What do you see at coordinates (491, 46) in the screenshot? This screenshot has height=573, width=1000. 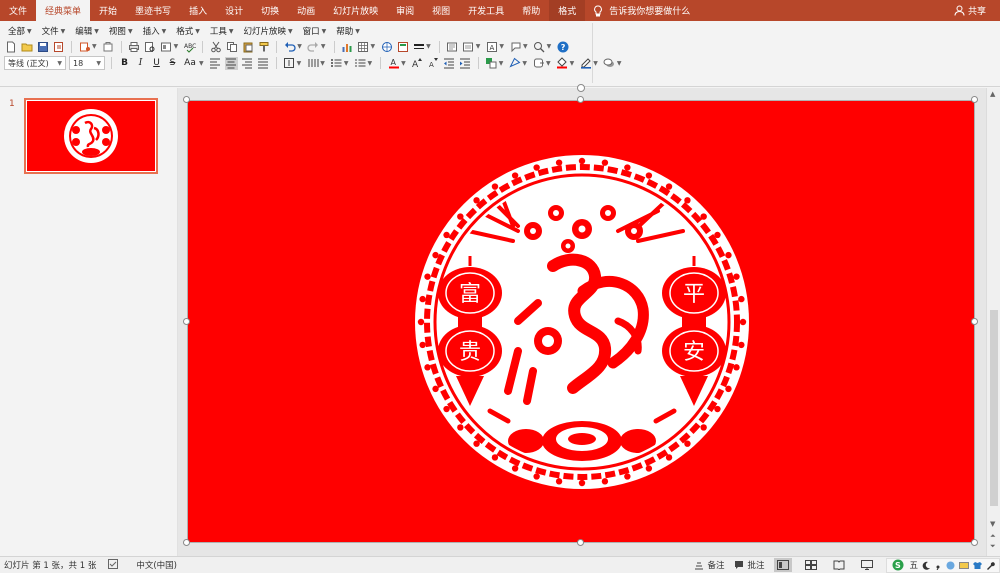 I see `textbox-icon: A` at bounding box center [491, 46].